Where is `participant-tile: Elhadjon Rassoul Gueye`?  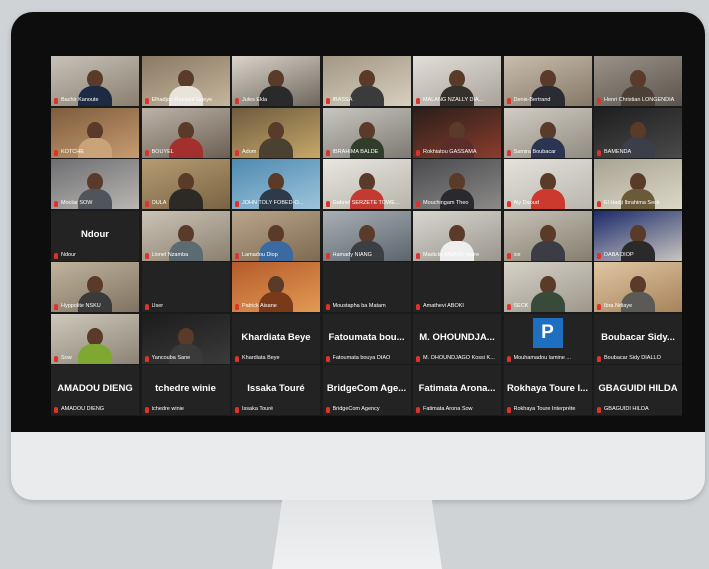 participant-tile: Elhadjon Rassoul Gueye is located at coordinates (185, 81).